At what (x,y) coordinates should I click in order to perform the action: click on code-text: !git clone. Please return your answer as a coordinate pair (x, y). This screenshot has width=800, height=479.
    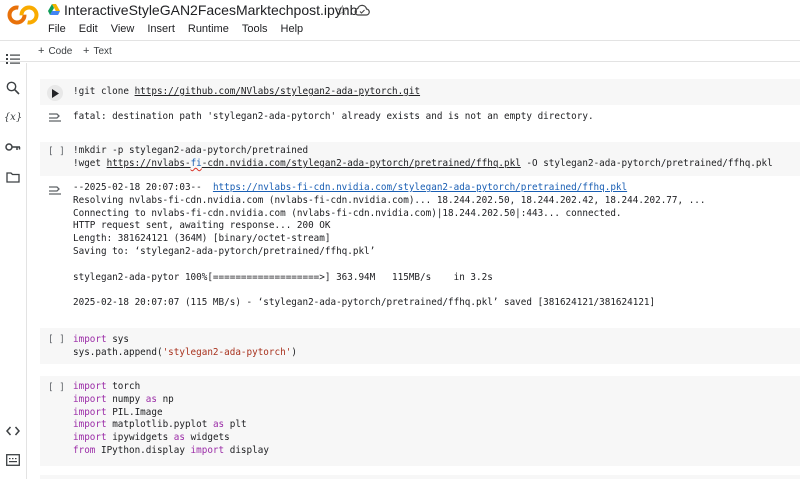
    Looking at the image, I should click on (104, 91).